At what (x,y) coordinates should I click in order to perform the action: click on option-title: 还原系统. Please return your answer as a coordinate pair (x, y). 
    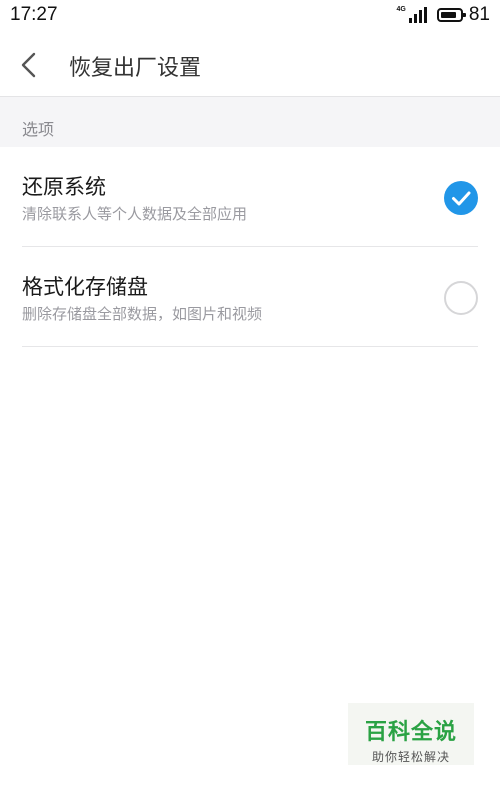
    Looking at the image, I should click on (64, 187).